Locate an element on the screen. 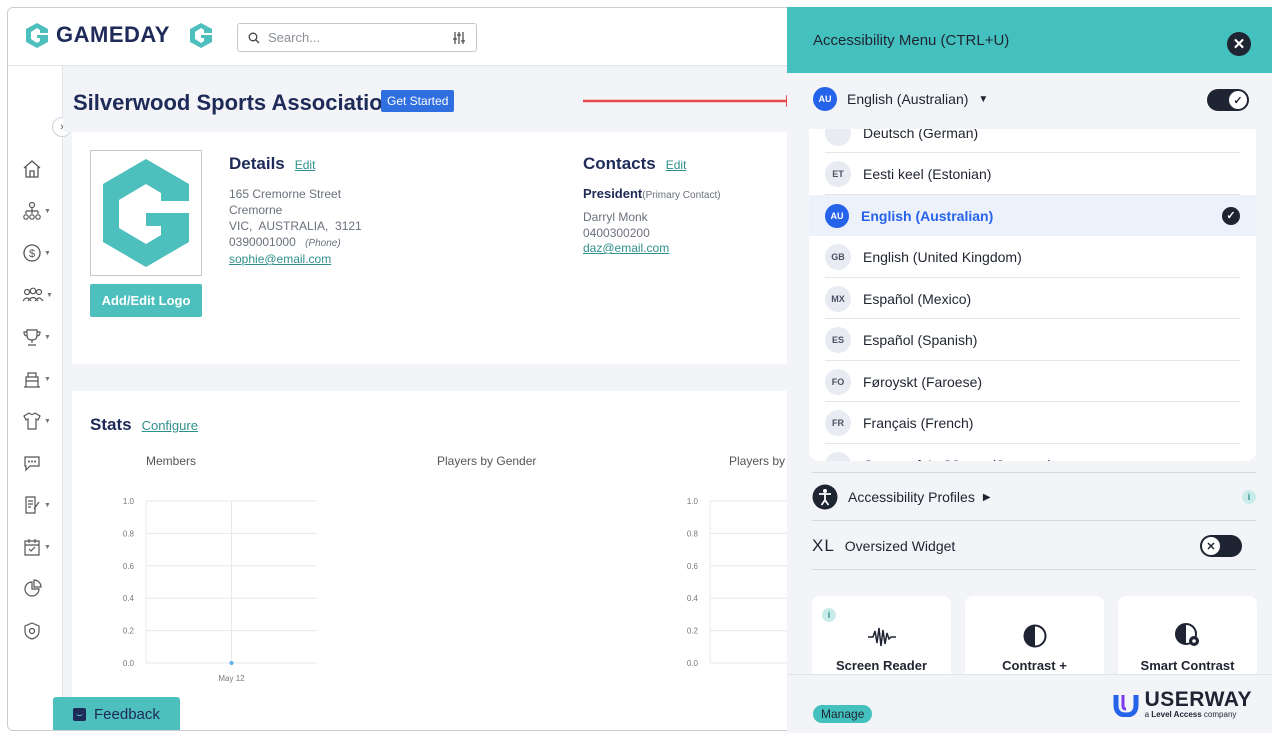 The height and width of the screenshot is (733, 1279). xl-icon: XL is located at coordinates (823, 545).